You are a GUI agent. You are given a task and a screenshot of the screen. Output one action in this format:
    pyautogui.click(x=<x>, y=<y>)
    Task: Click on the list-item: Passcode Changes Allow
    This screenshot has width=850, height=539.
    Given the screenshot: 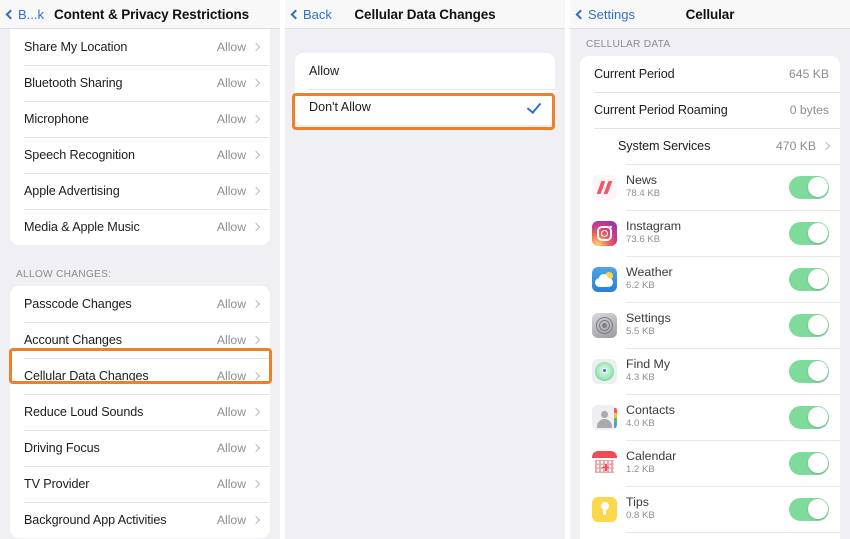 What is the action you would take?
    pyautogui.click(x=140, y=304)
    